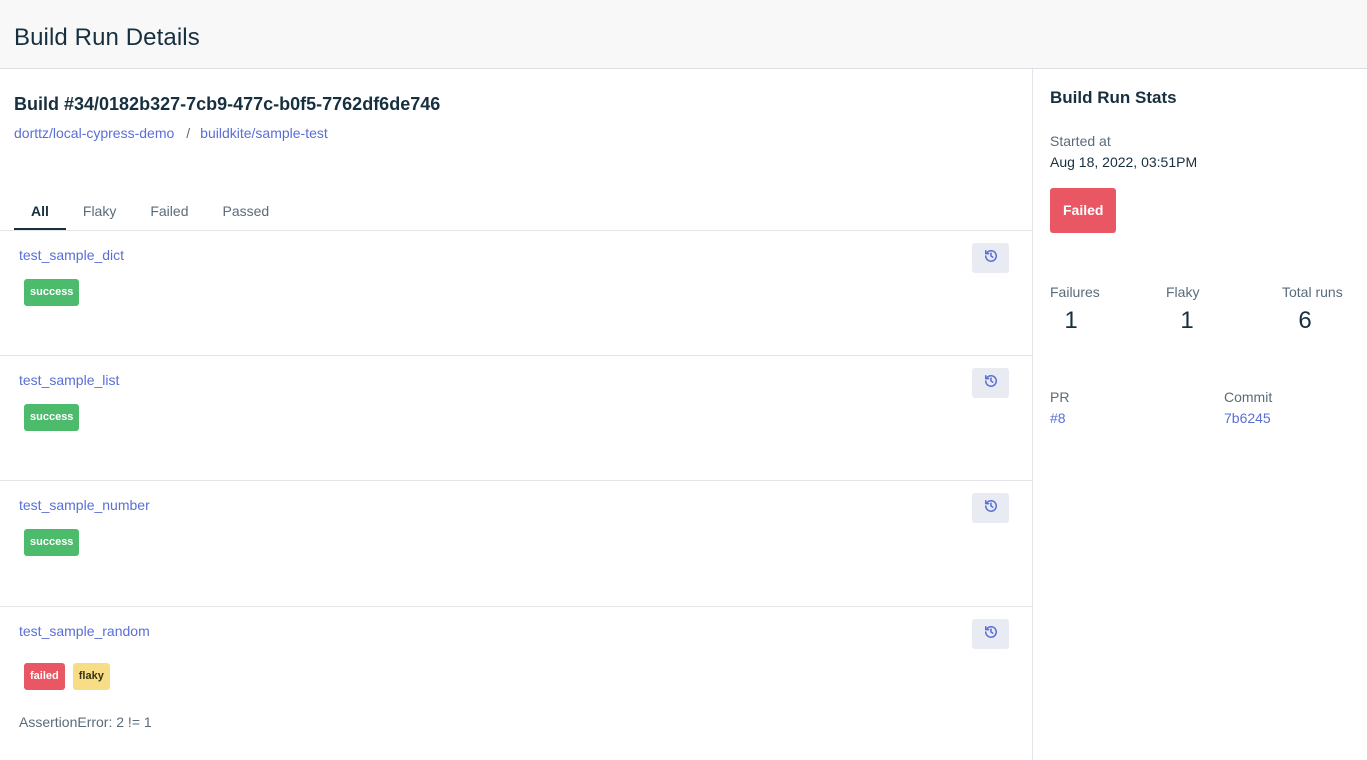 The height and width of the screenshot is (760, 1367). Describe the element at coordinates (85, 722) in the screenshot. I see `error-message: AssertionError: 2 != 1` at that location.